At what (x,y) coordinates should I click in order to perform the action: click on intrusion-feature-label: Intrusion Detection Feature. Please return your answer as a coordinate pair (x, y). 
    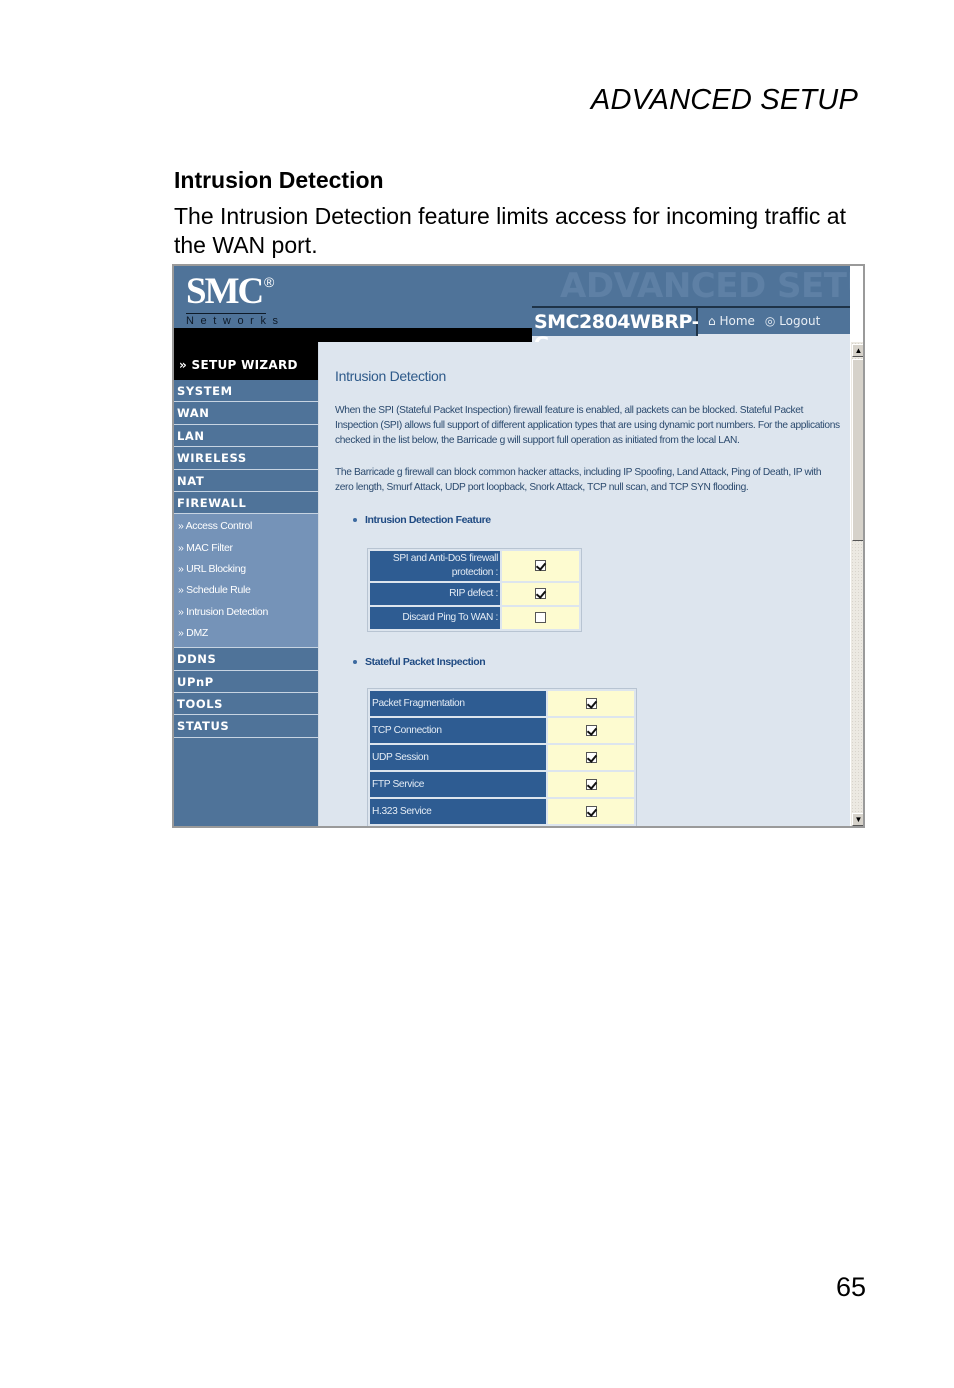
    Looking at the image, I should click on (428, 520).